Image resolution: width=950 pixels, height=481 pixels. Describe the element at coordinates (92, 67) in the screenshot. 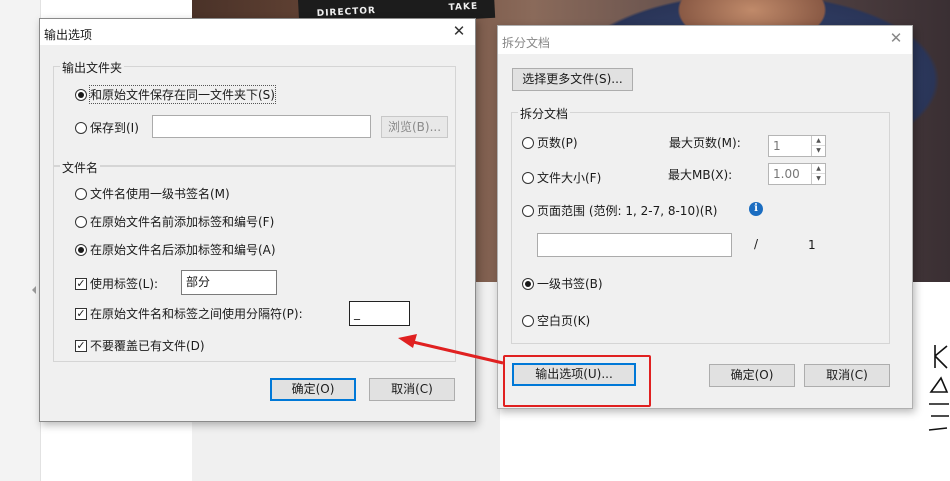

I see `output-folder-group-label: 输出文件夹` at that location.